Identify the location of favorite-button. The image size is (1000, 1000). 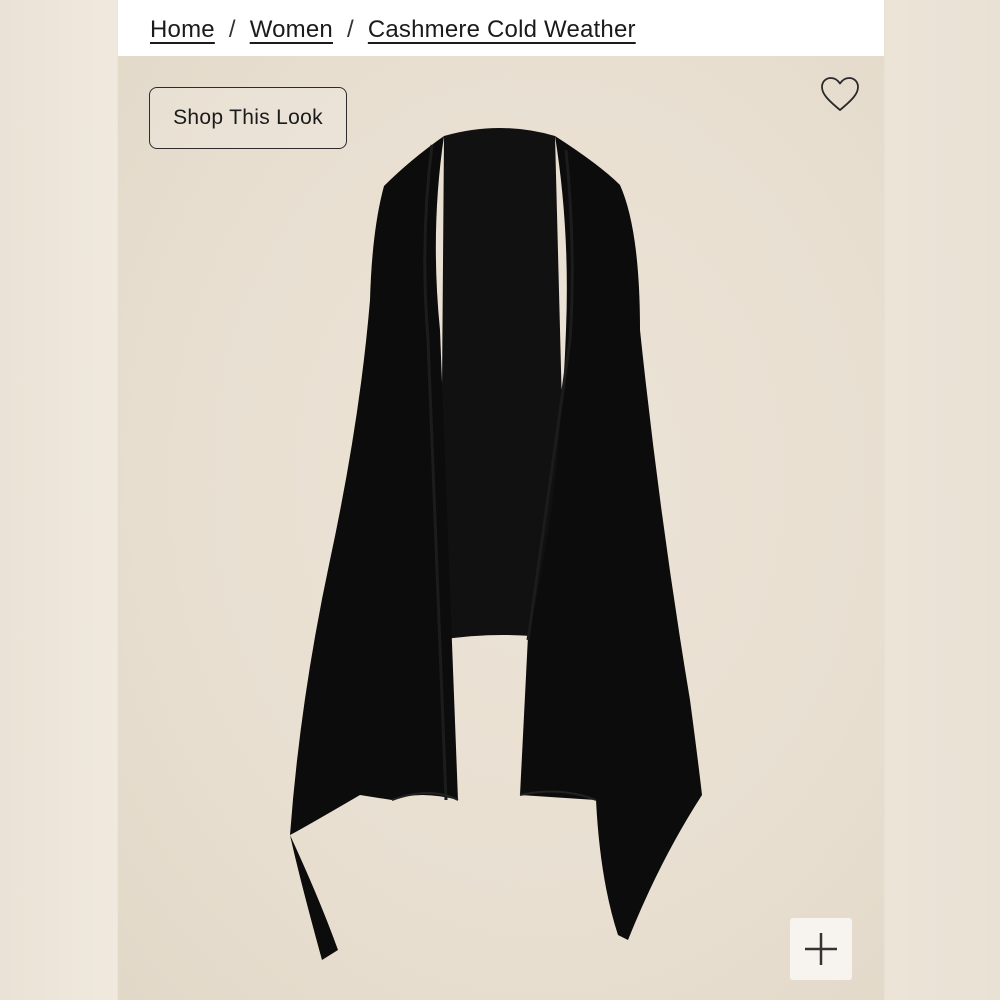
(840, 94).